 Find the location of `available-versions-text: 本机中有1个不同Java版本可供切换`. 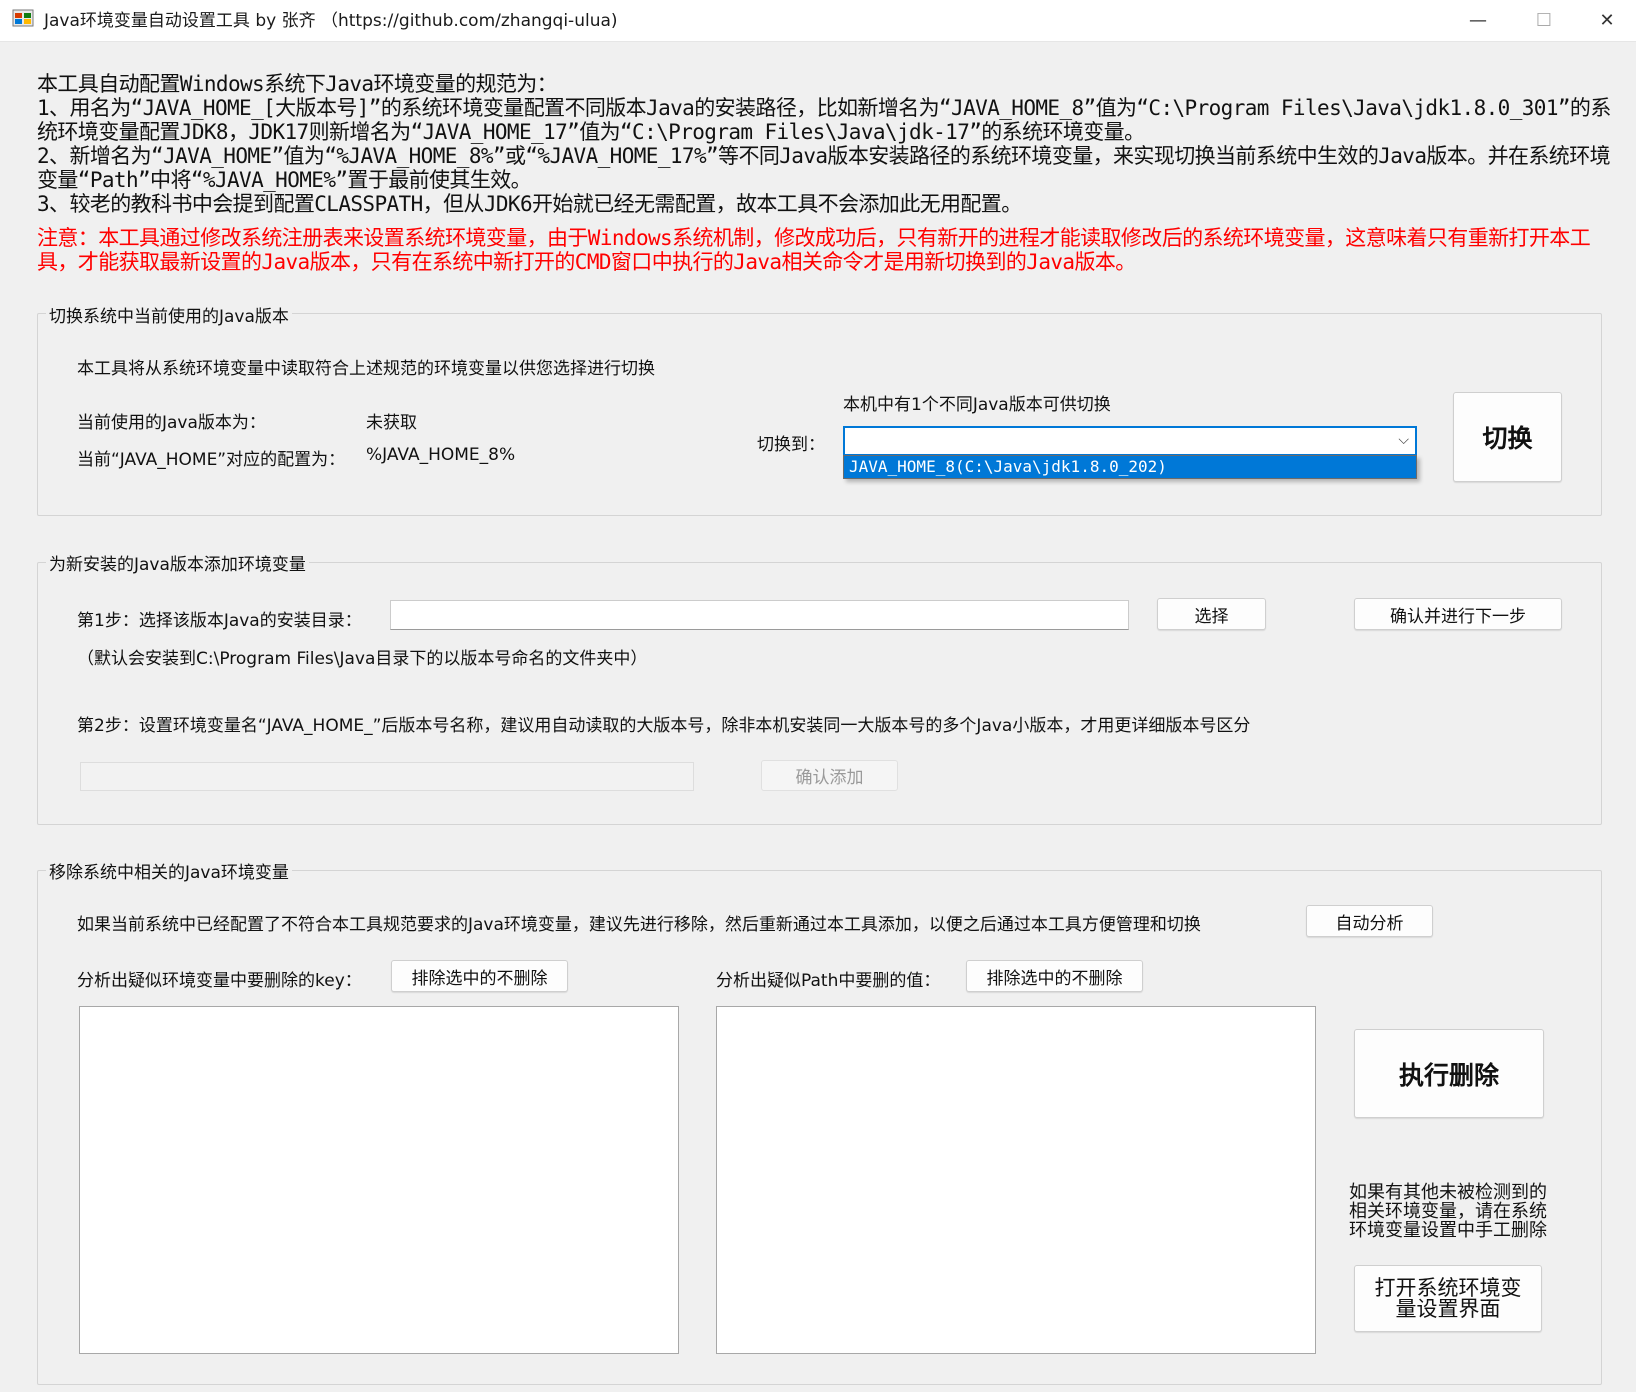

available-versions-text: 本机中有1个不同Java版本可供切换 is located at coordinates (977, 405).